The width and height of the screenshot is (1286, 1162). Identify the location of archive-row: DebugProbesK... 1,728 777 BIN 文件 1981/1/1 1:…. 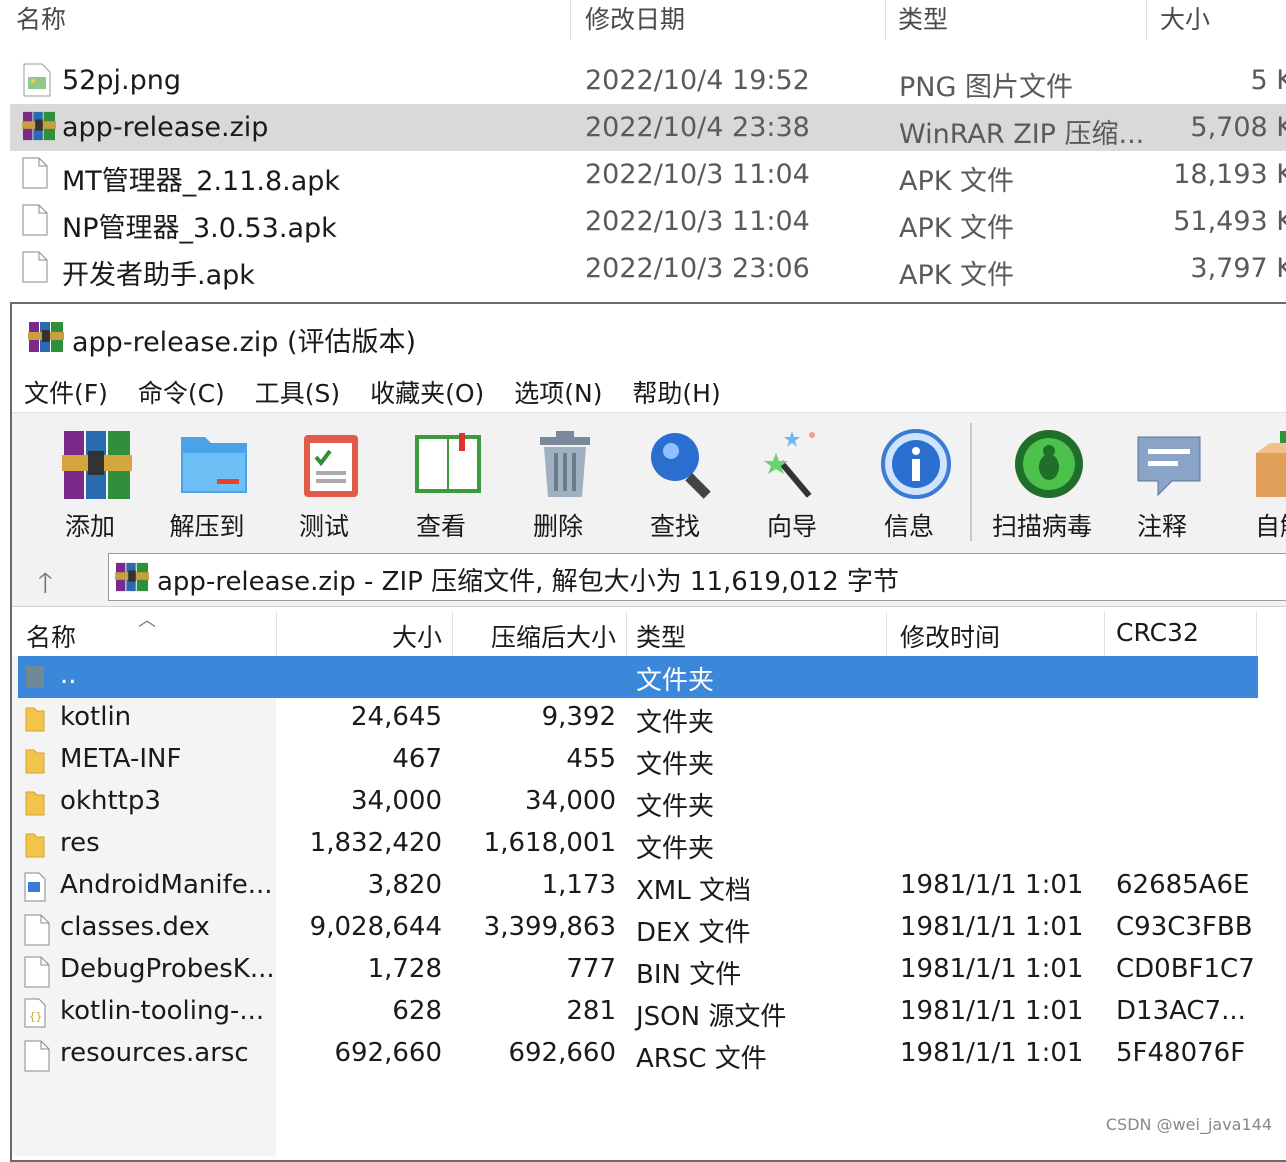
(638, 971).